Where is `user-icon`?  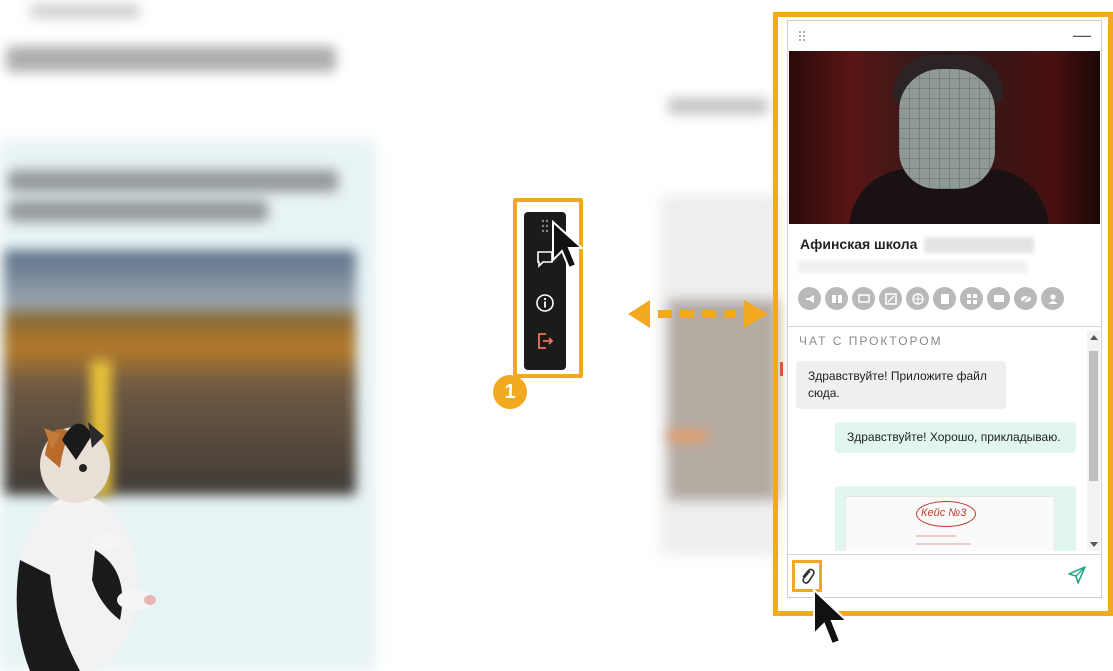
user-icon is located at coordinates (1052, 298).